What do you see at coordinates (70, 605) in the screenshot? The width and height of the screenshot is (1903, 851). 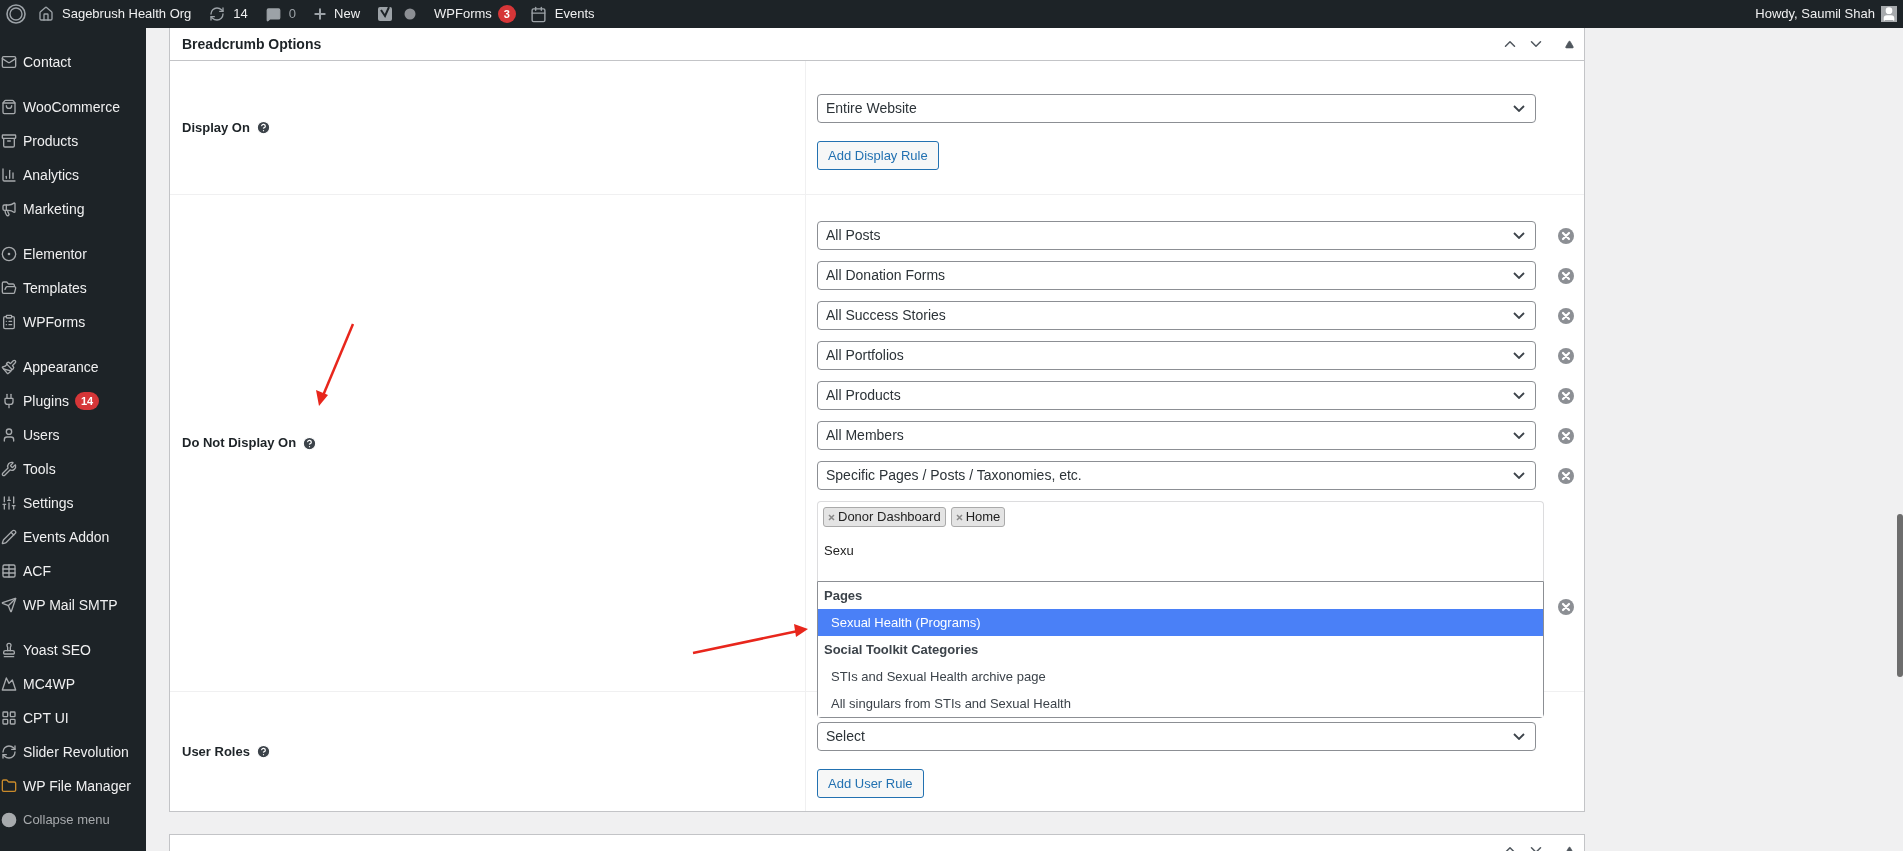 I see `sidebar-item: WP Mail SMTP` at bounding box center [70, 605].